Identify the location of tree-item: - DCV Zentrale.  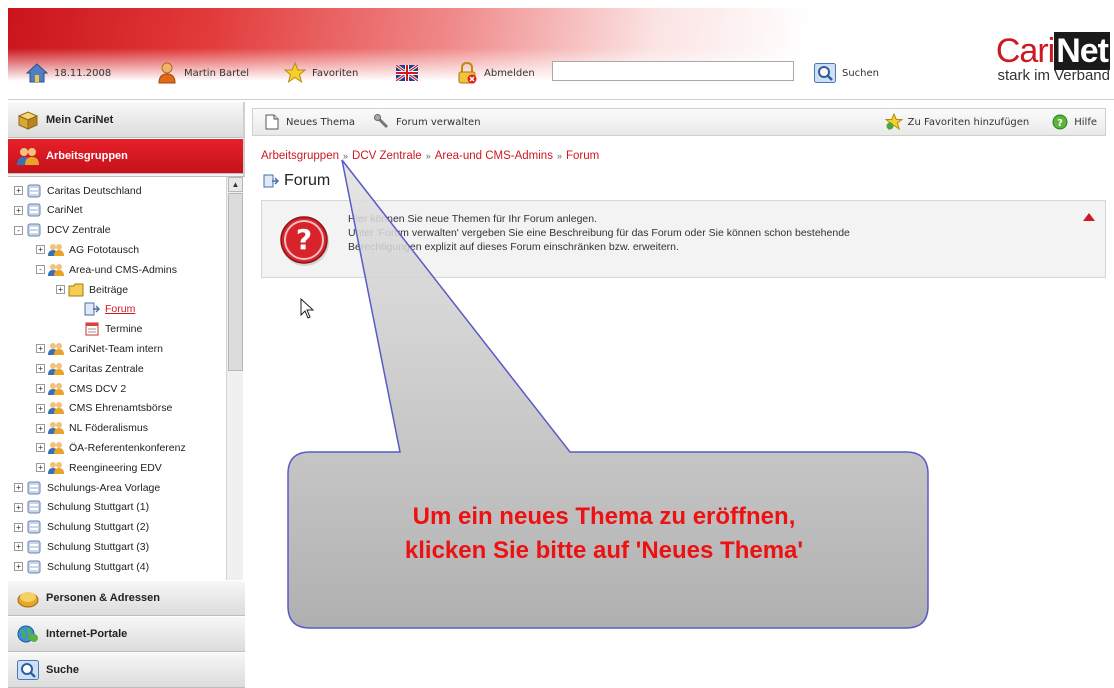
(62, 230).